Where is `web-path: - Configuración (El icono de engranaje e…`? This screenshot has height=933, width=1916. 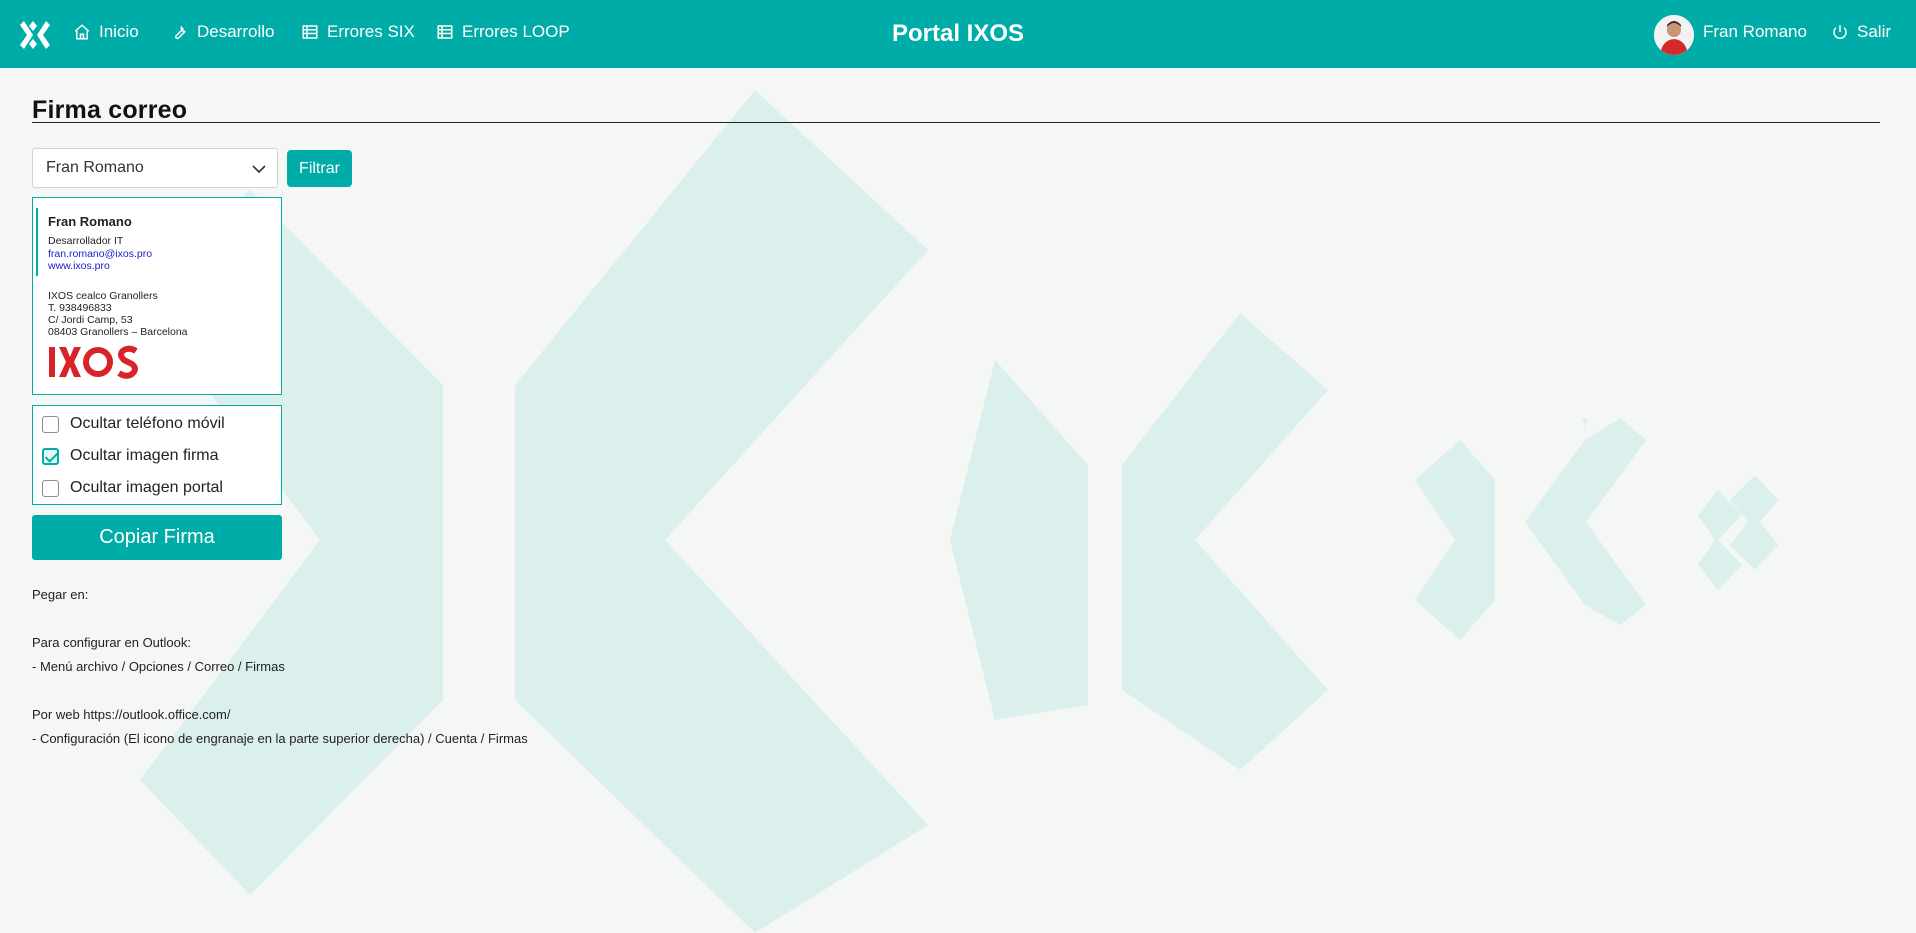
web-path: - Configuración (El icono de engranaje e… is located at coordinates (280, 738).